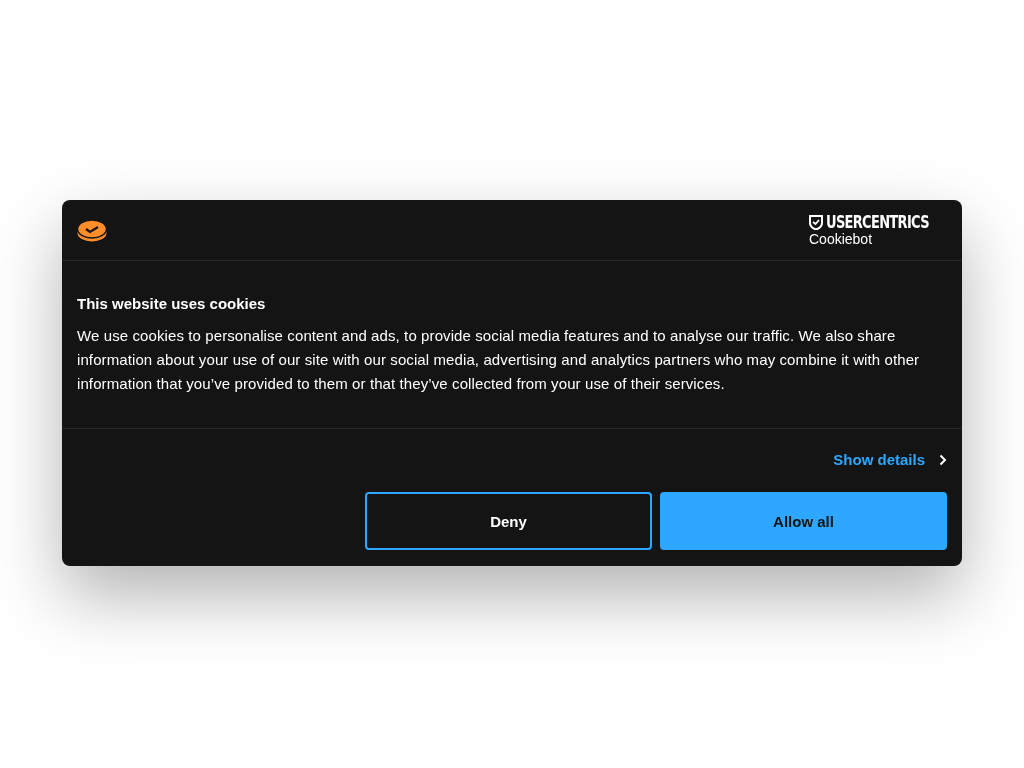  Describe the element at coordinates (803, 521) in the screenshot. I see `allow-button: Allow all` at that location.